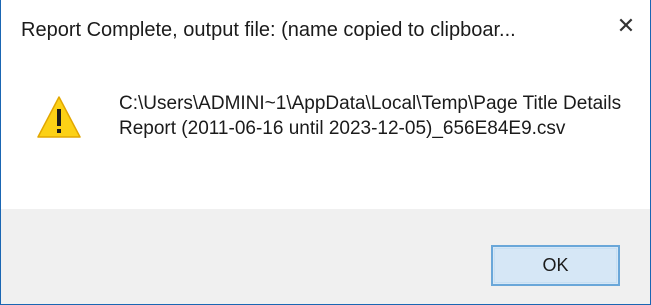 The image size is (651, 305). I want to click on focus-ring, so click(555, 265).